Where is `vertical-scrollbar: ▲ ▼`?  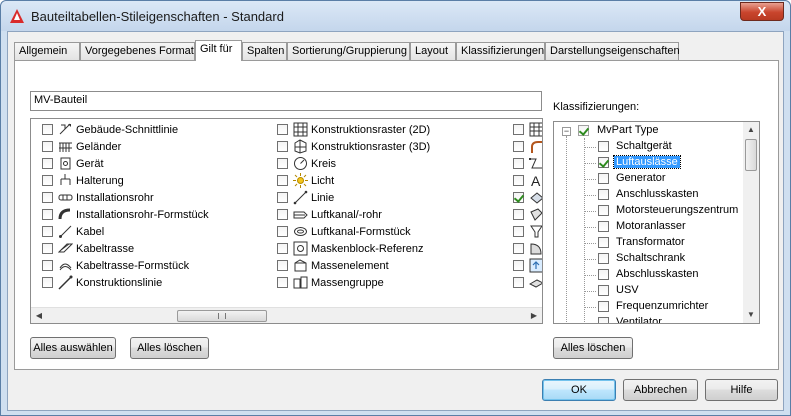
vertical-scrollbar: ▲ ▼ is located at coordinates (751, 222).